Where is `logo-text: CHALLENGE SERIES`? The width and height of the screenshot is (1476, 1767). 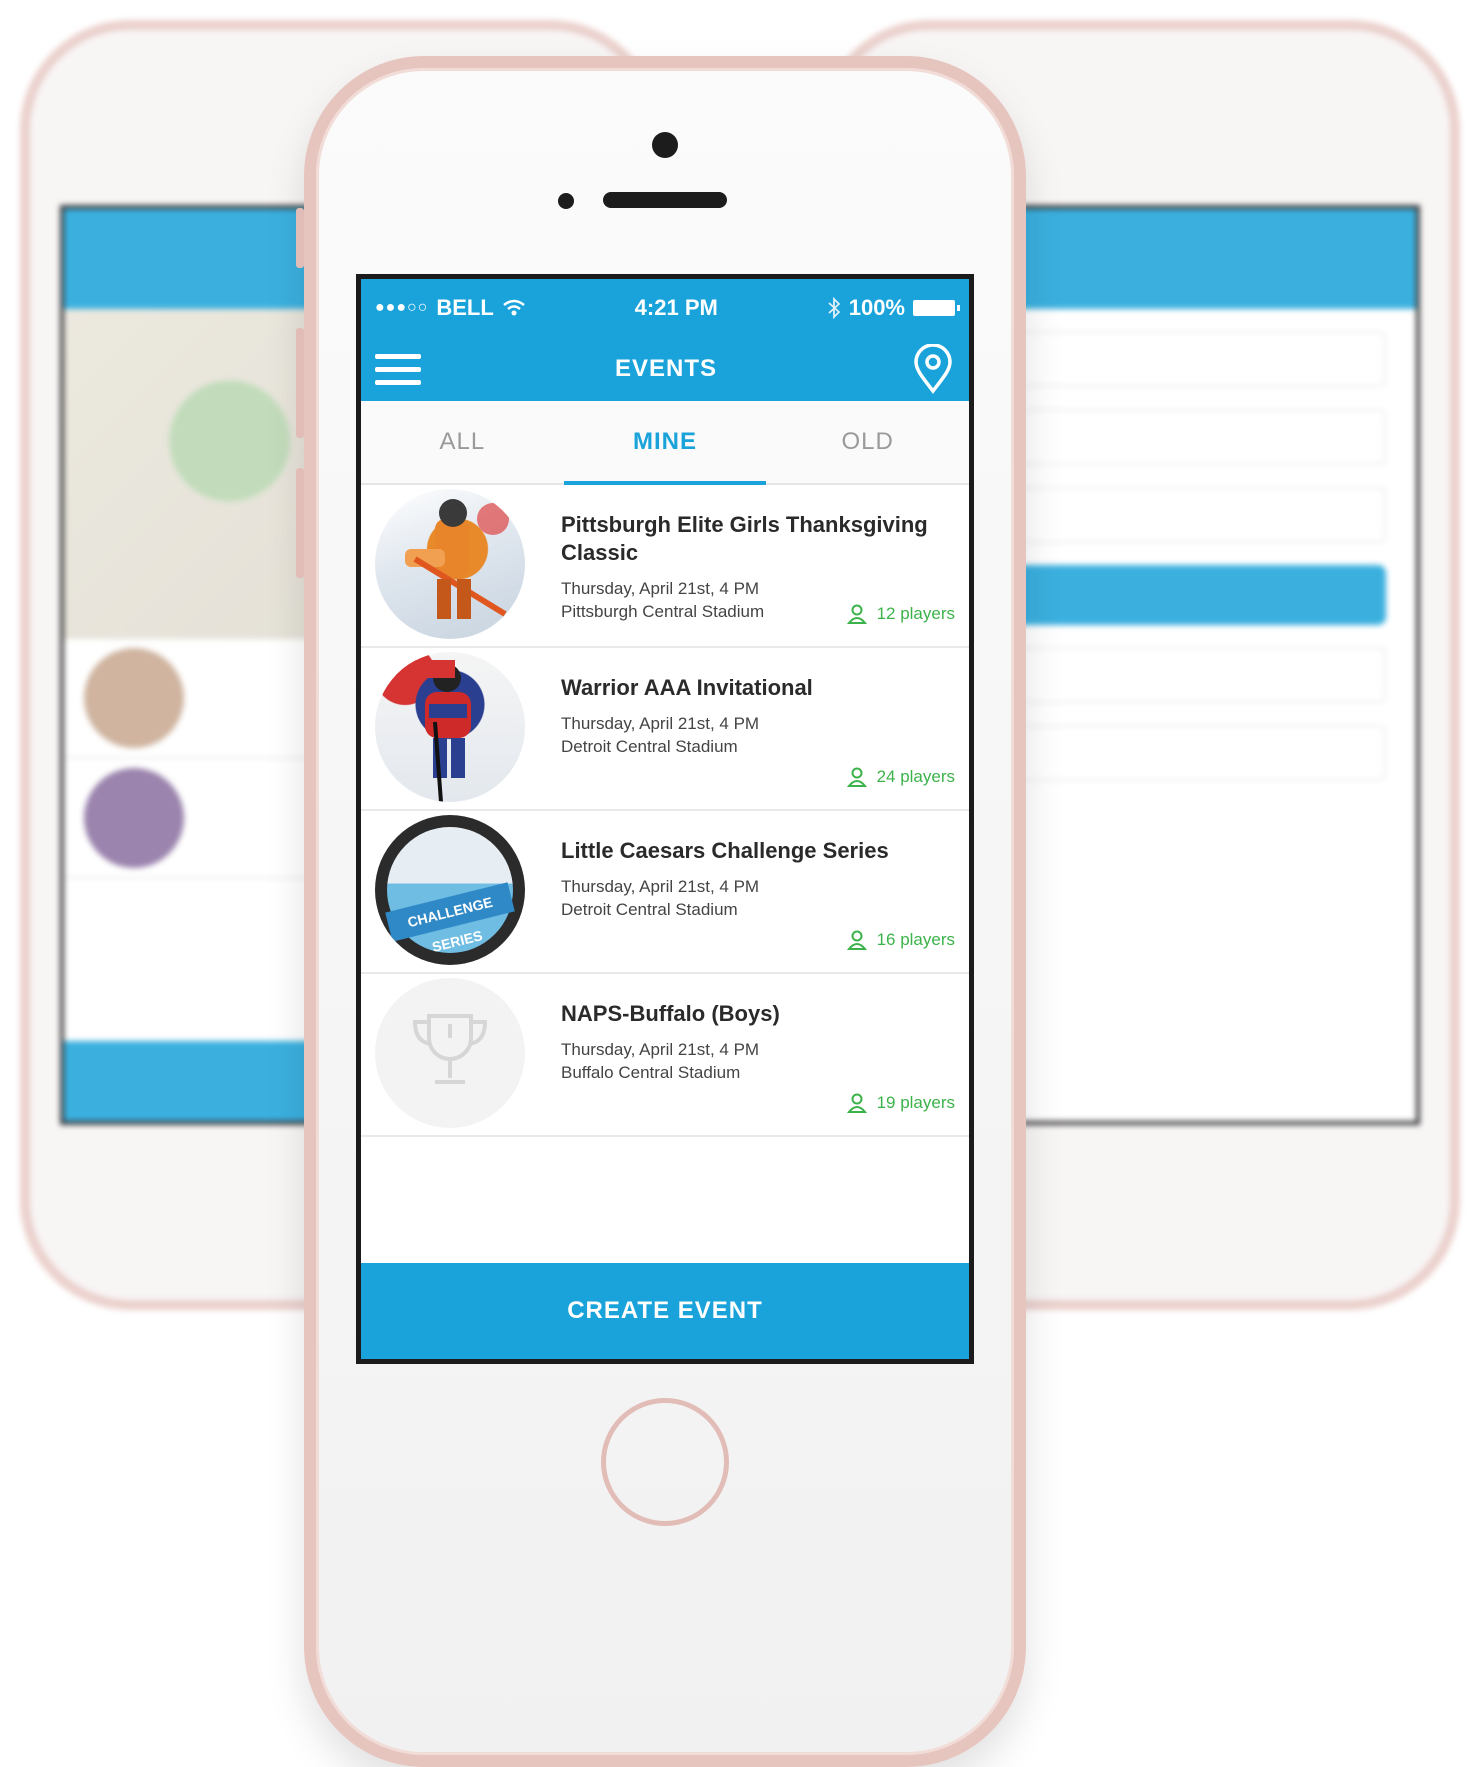
logo-text: CHALLENGE SERIES is located at coordinates (450, 918).